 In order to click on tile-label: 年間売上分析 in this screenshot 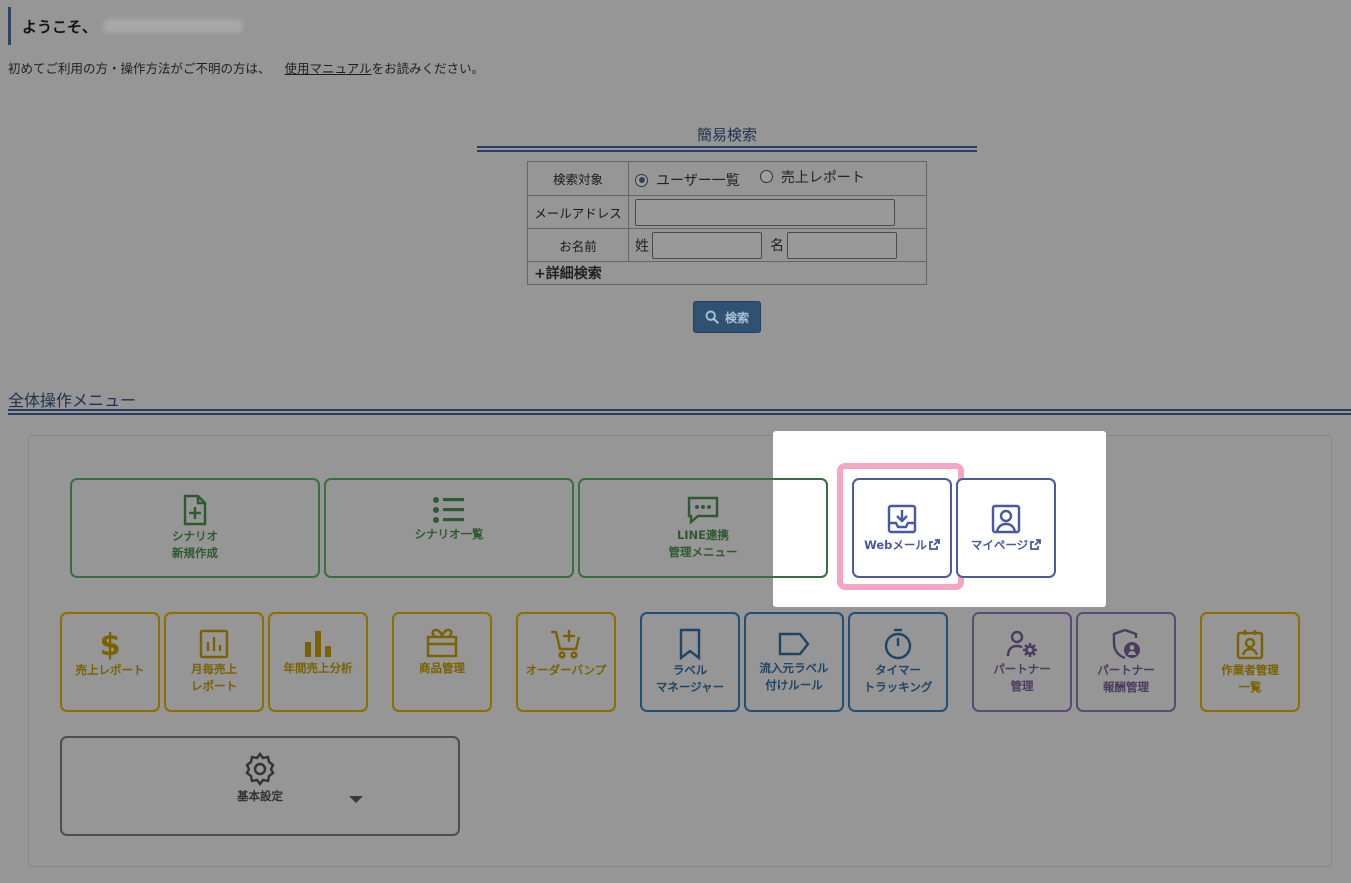, I will do `click(318, 668)`.